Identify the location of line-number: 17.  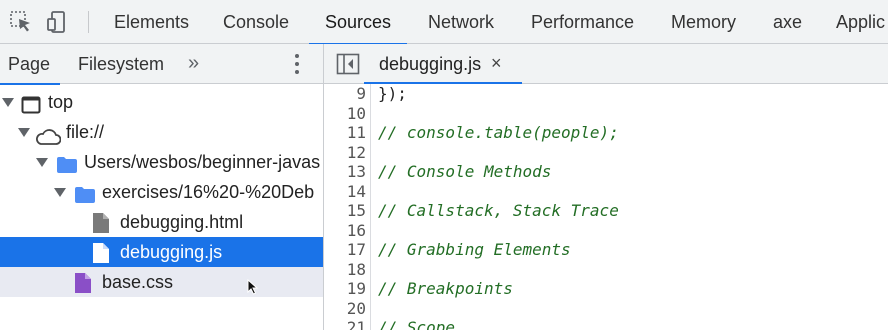
(345, 250).